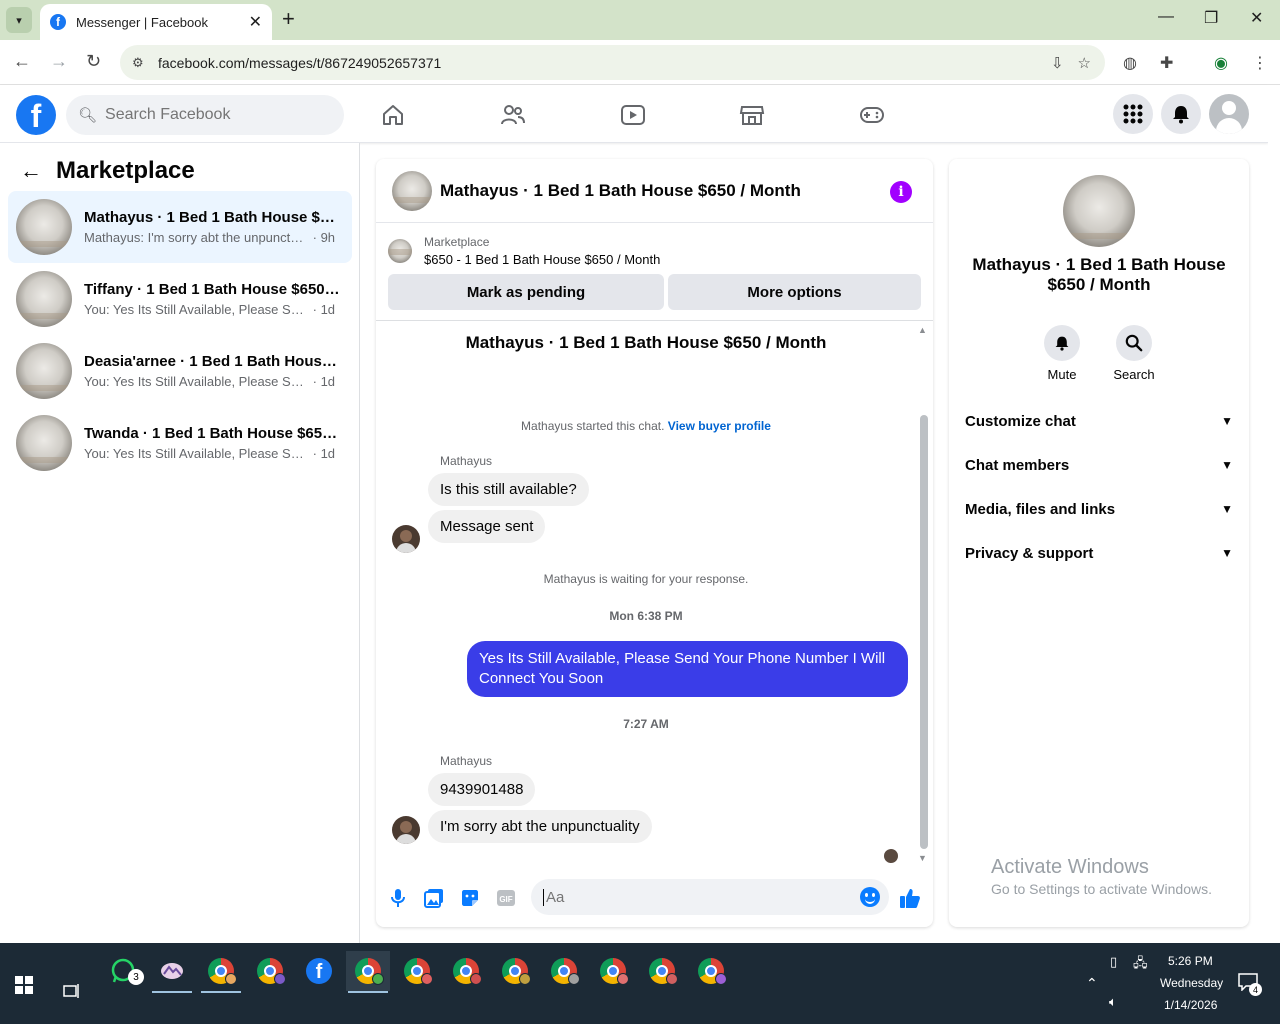 The image size is (1280, 1024). What do you see at coordinates (24, 987) in the screenshot?
I see `windows-start-icon` at bounding box center [24, 987].